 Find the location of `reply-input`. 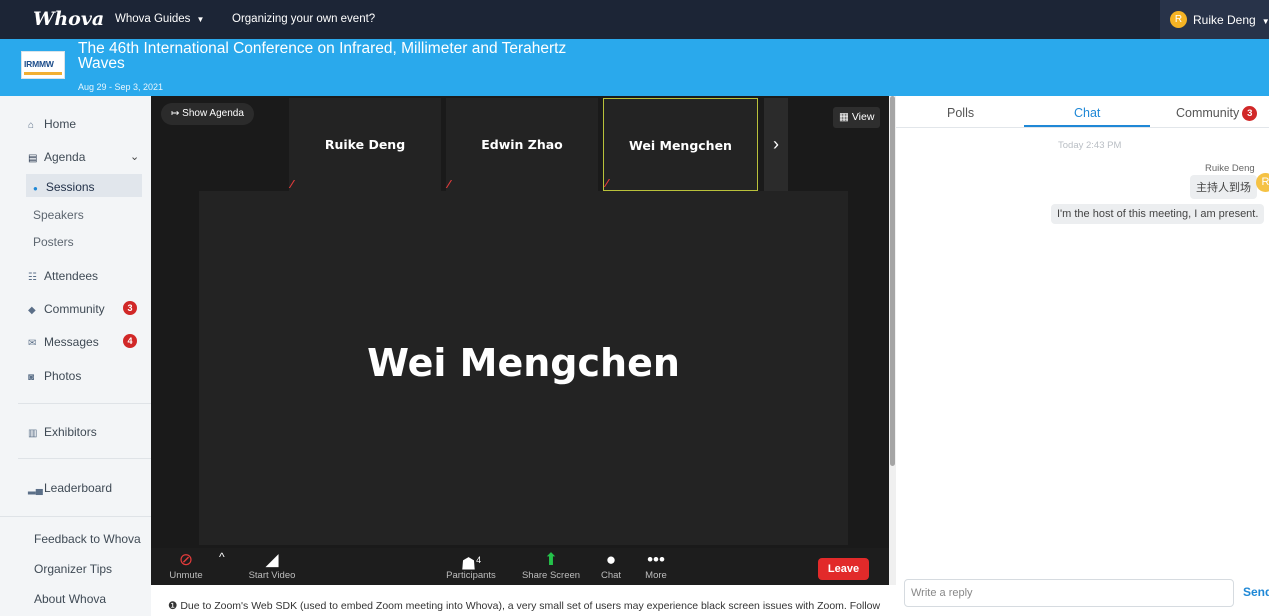

reply-input is located at coordinates (1069, 593).